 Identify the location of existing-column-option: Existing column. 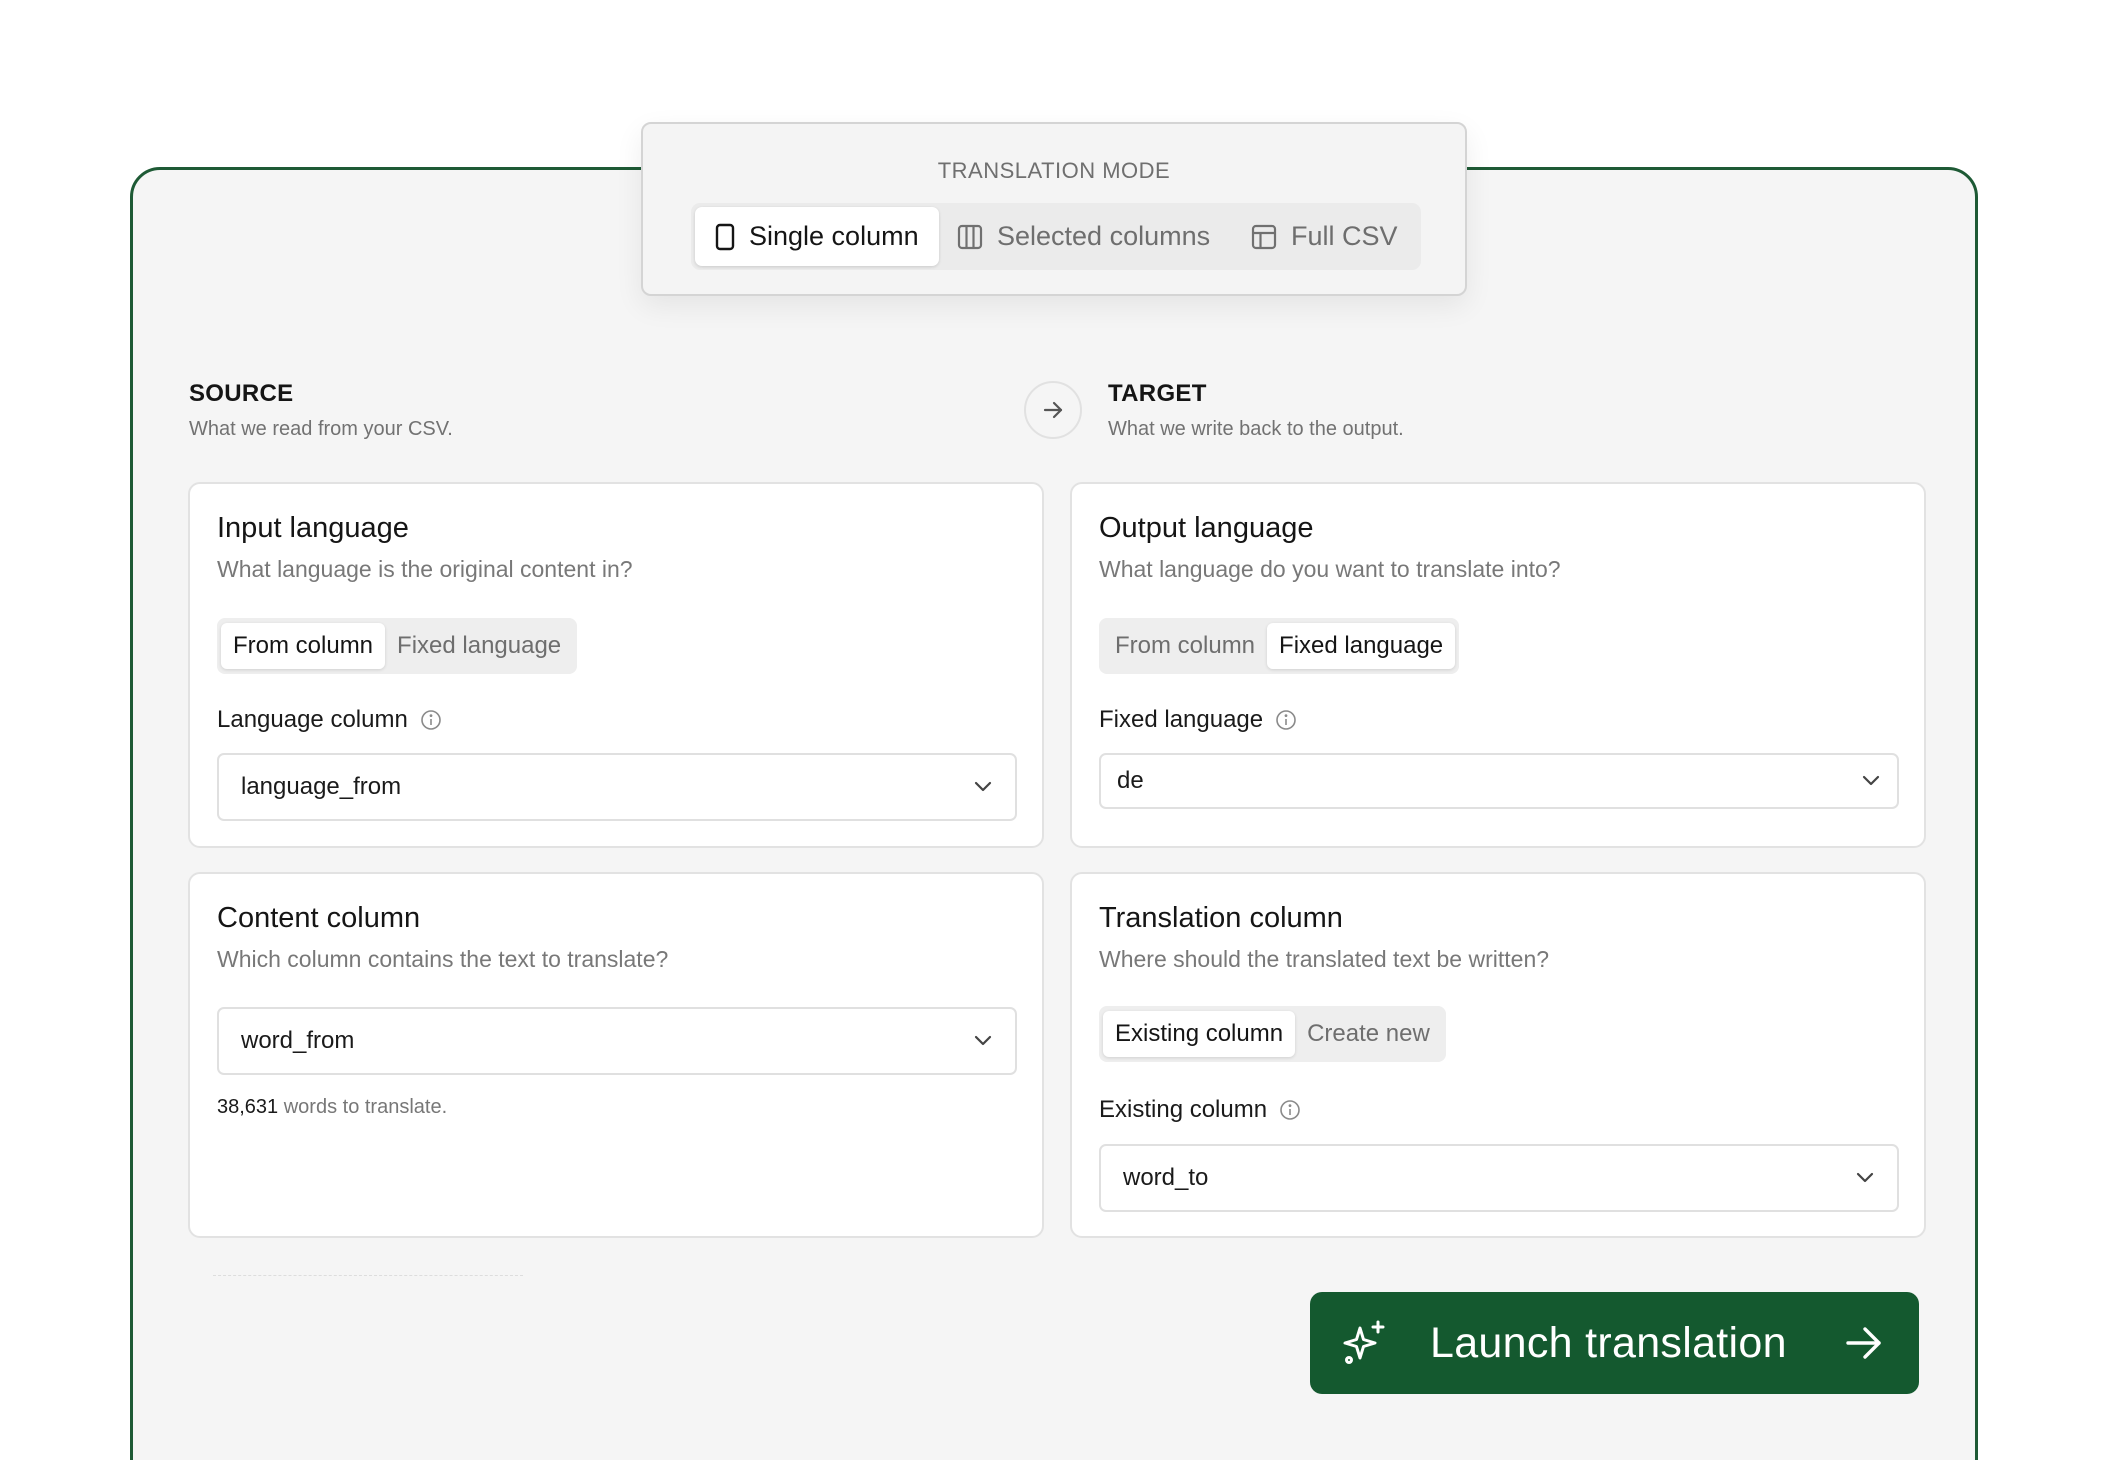
(1199, 1034).